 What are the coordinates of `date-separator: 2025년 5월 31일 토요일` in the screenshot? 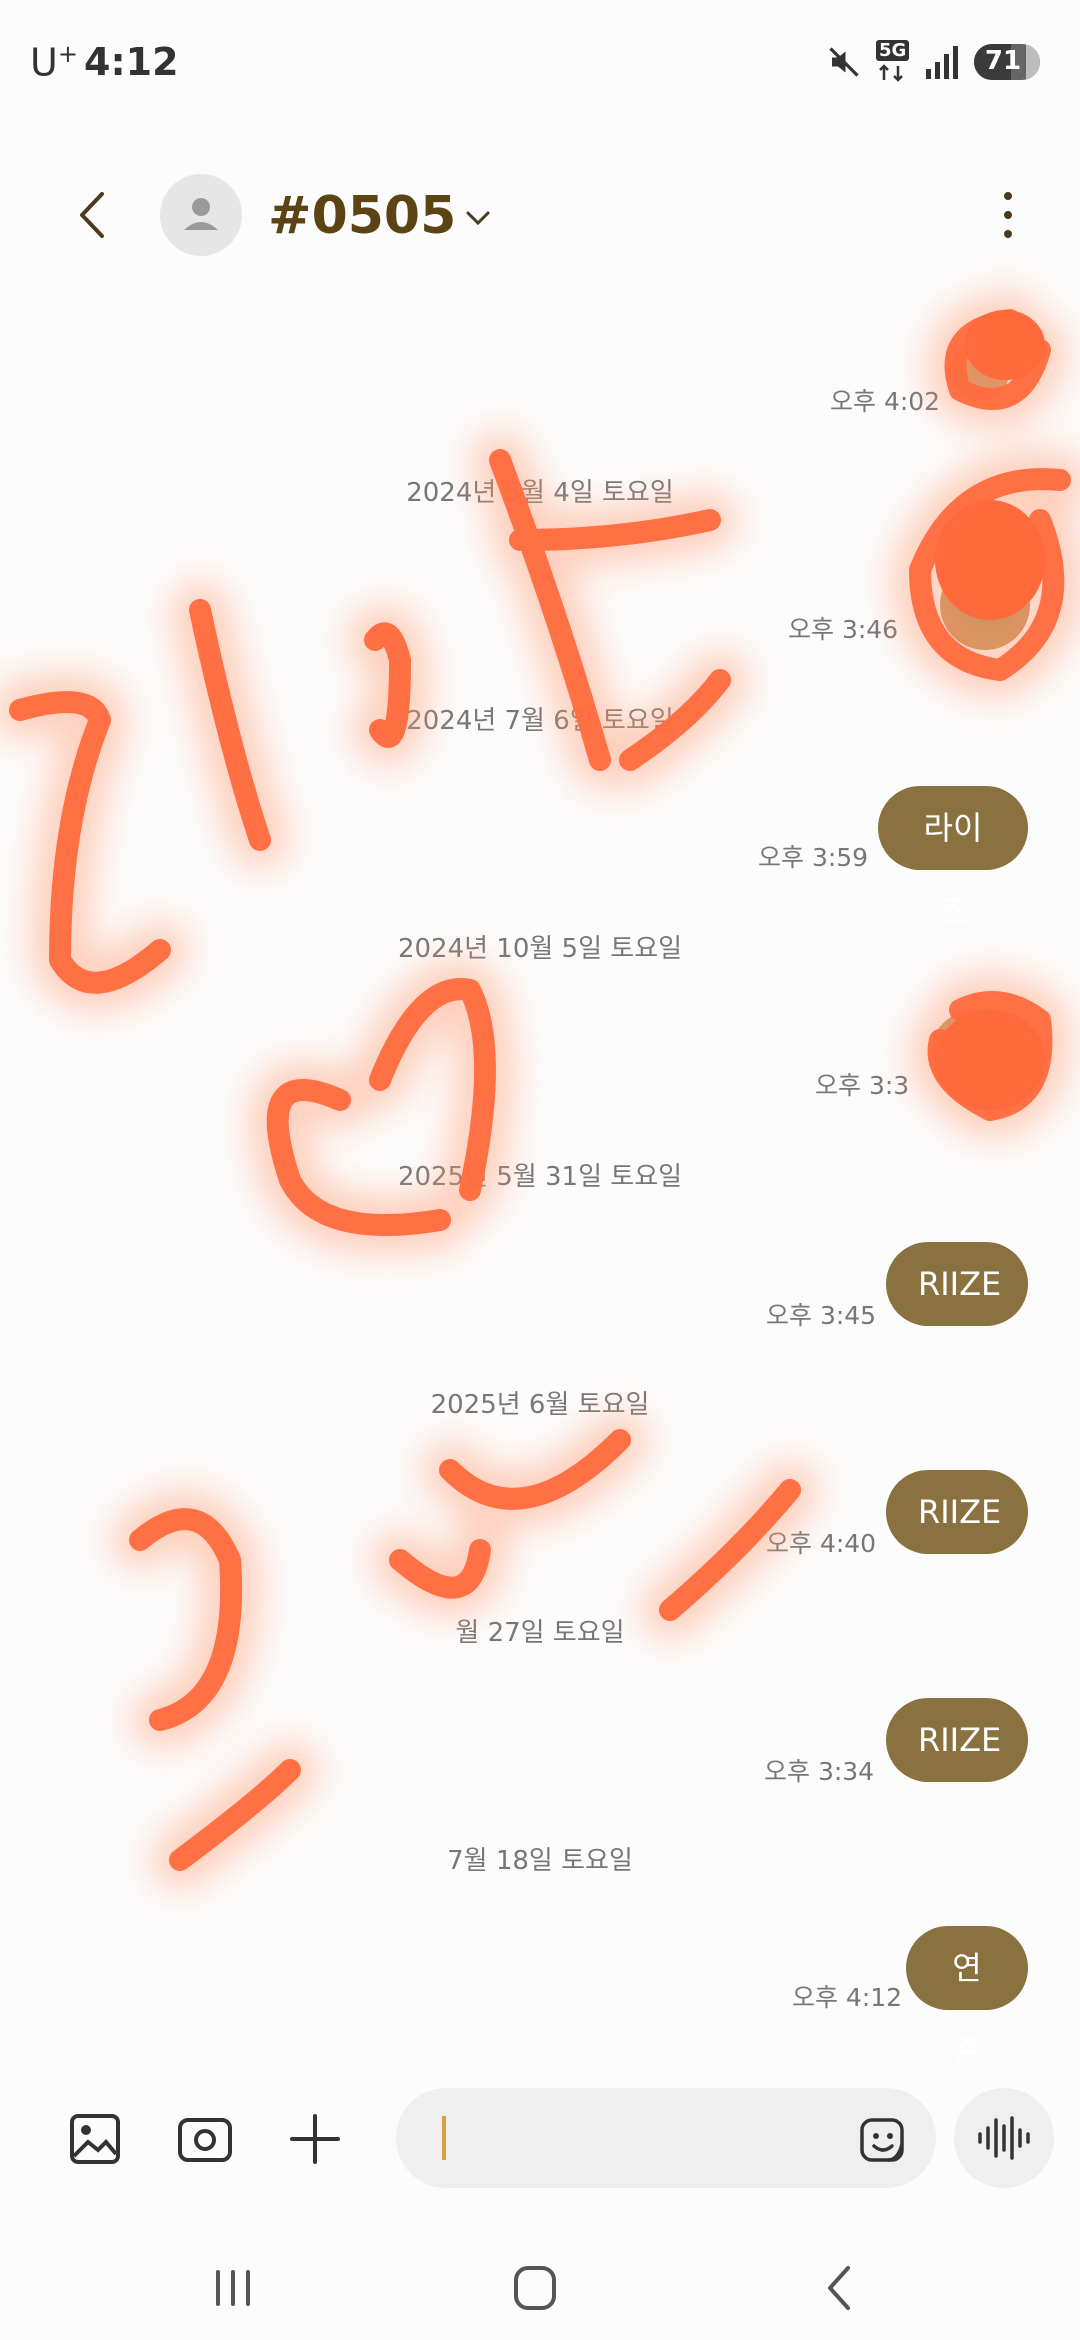 It's located at (540, 1177).